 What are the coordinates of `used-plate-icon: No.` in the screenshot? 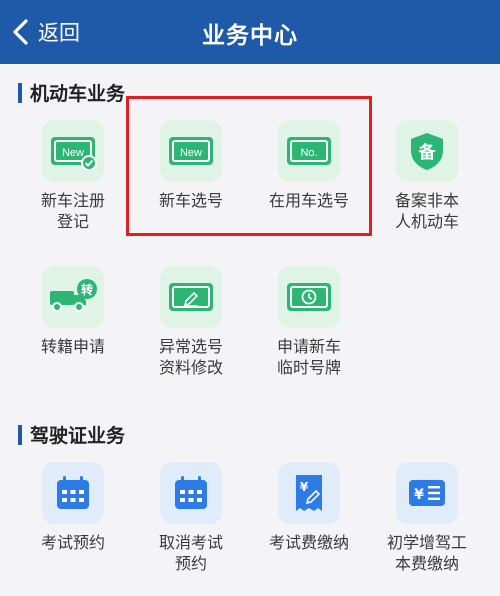 It's located at (309, 151).